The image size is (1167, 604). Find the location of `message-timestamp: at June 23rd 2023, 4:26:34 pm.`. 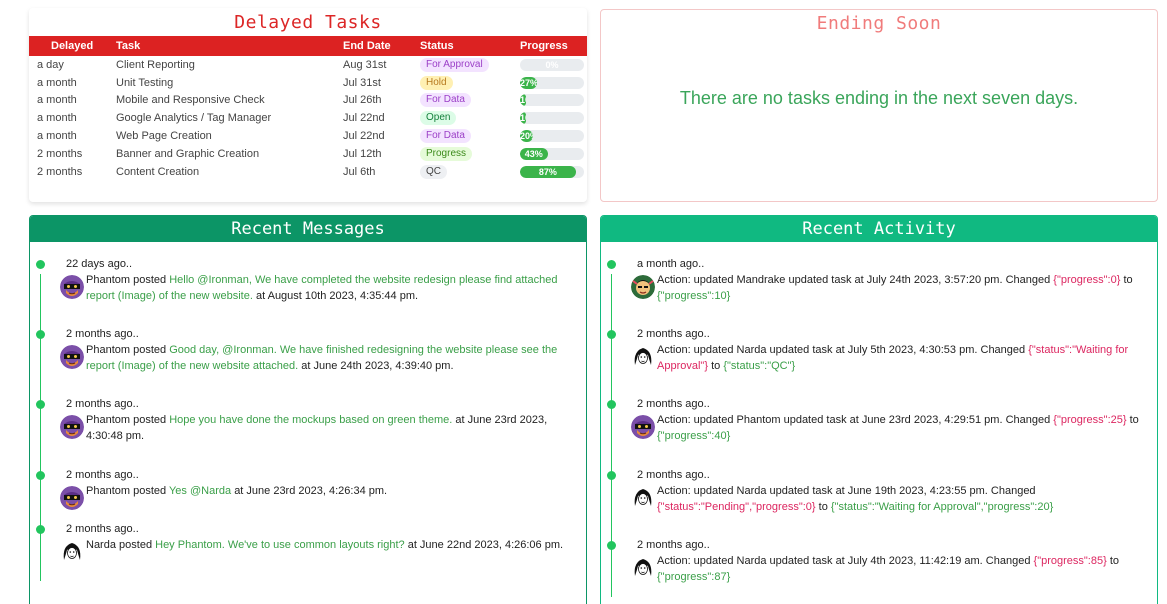

message-timestamp: at June 23rd 2023, 4:26:34 pm. is located at coordinates (311, 491).